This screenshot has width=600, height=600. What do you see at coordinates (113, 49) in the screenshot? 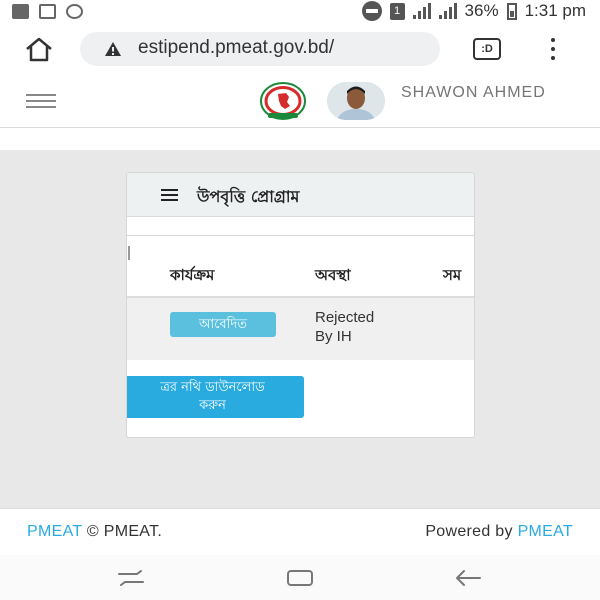
I see `warning-icon` at bounding box center [113, 49].